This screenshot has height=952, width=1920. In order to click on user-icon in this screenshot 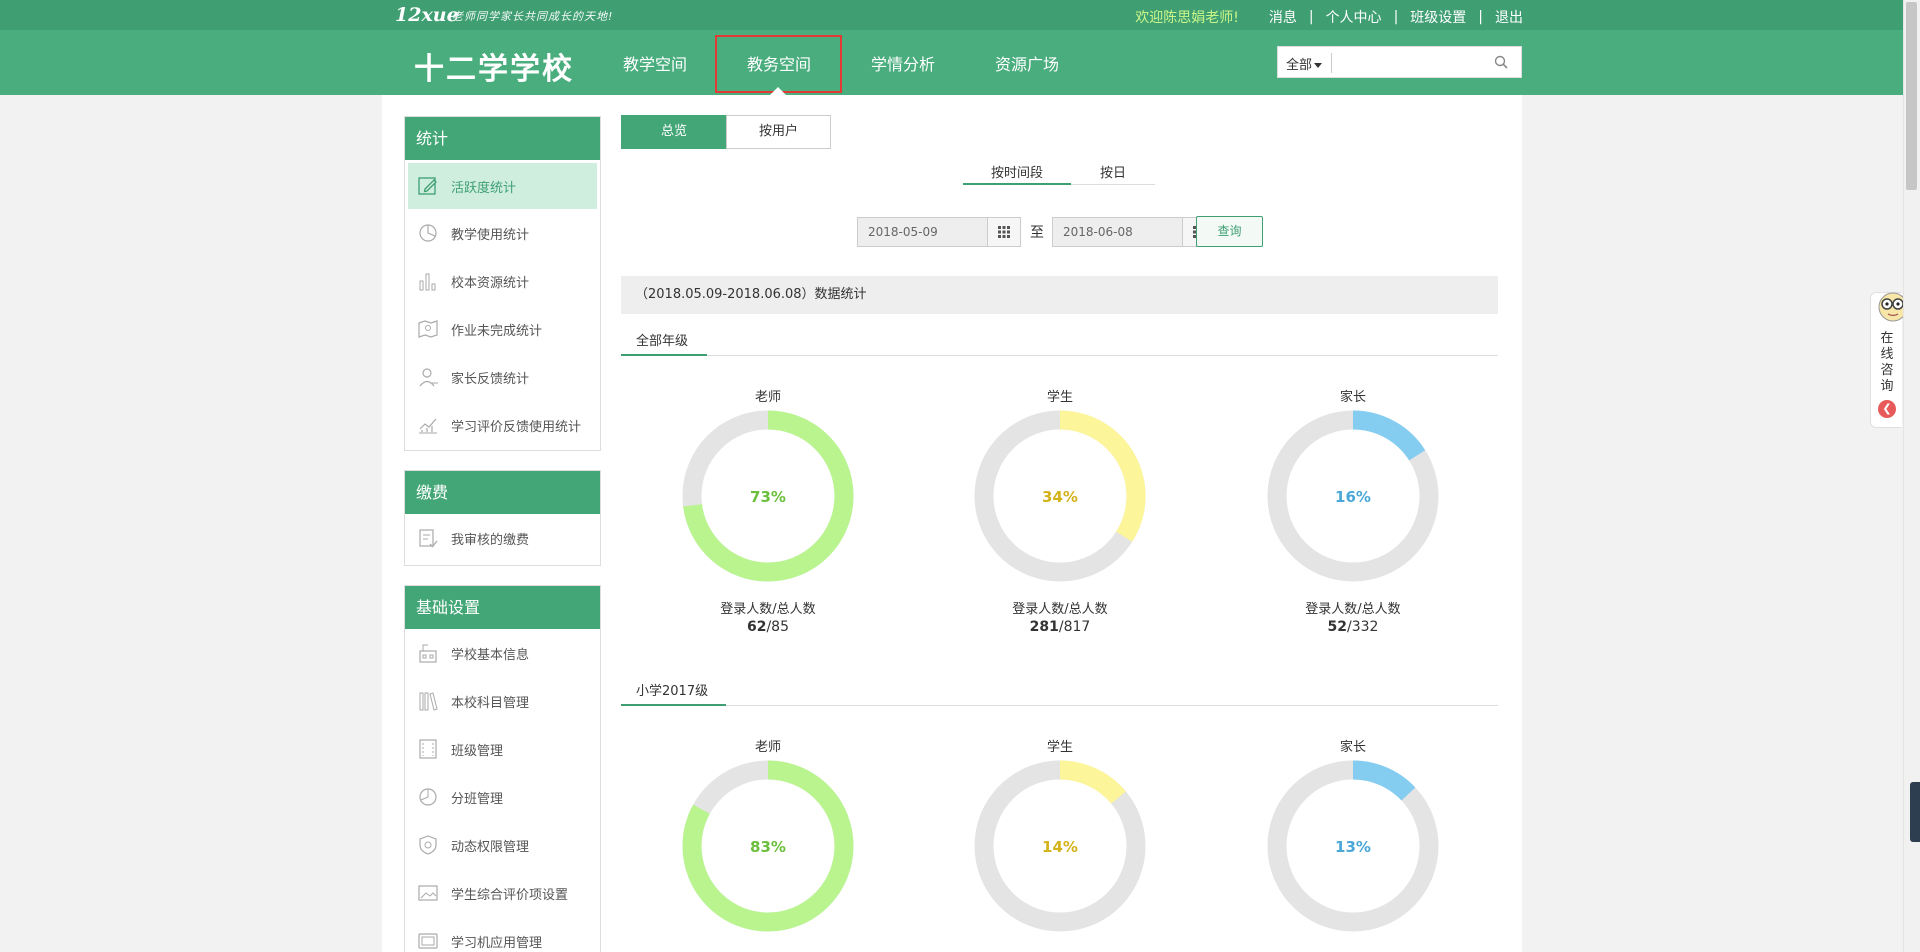, I will do `click(428, 377)`.